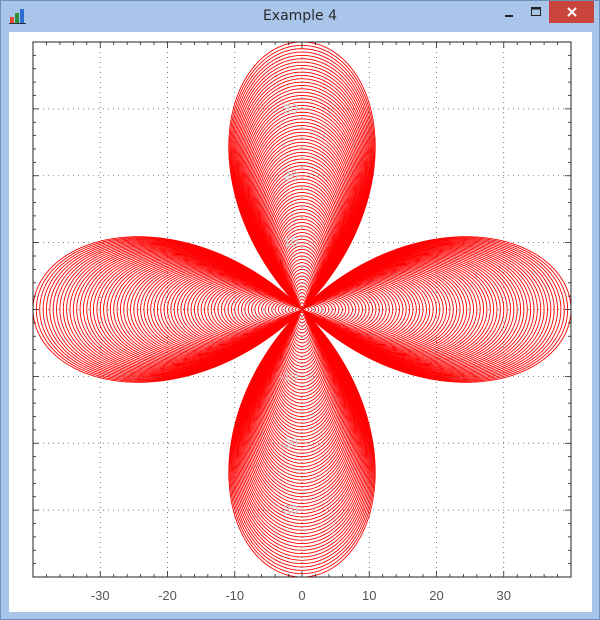 The image size is (600, 620). I want to click on y-tick-label: -30, so click(288, 509).